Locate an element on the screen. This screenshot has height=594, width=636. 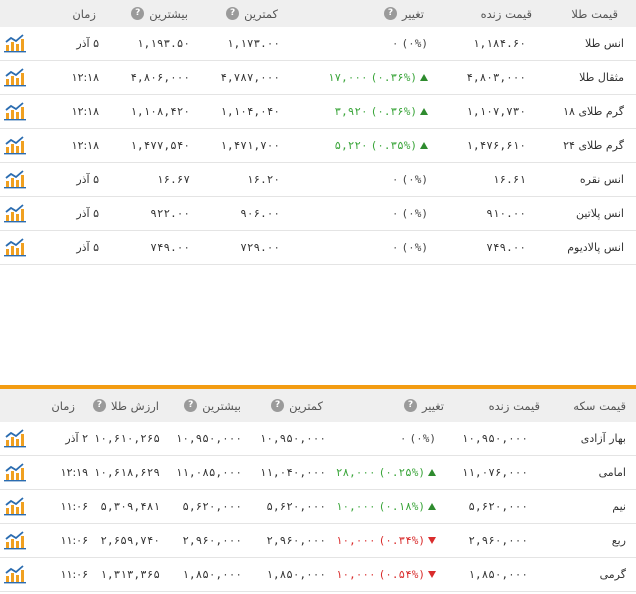
change-percent: (۰.۲۵%) is located at coordinates (401, 472).